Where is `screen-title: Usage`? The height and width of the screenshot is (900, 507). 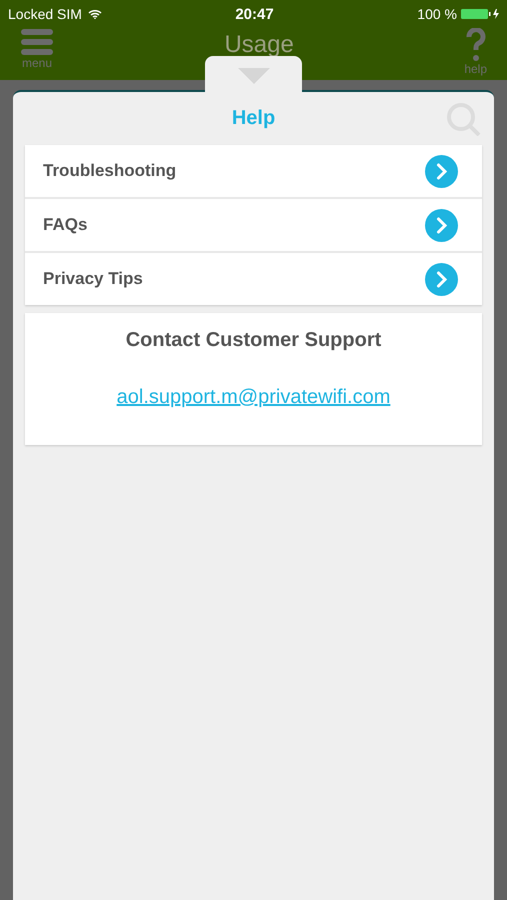
screen-title: Usage is located at coordinates (259, 45).